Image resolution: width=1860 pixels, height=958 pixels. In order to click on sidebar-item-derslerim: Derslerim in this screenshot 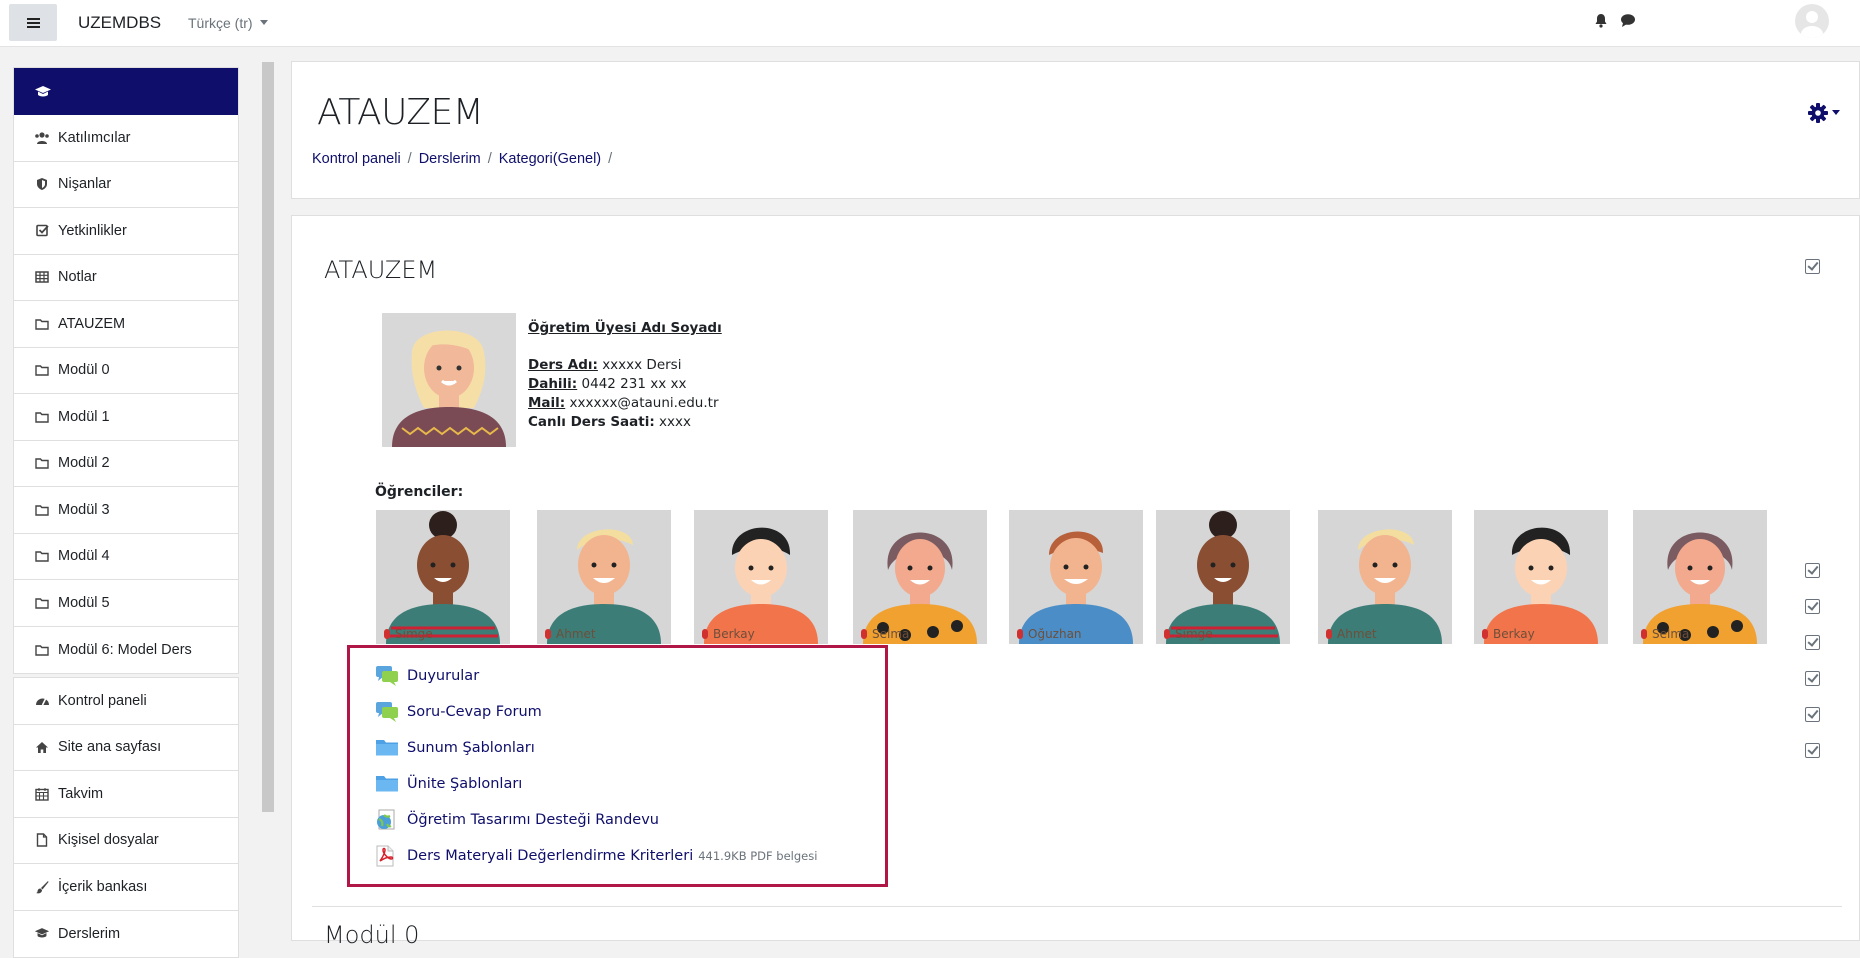, I will do `click(126, 934)`.